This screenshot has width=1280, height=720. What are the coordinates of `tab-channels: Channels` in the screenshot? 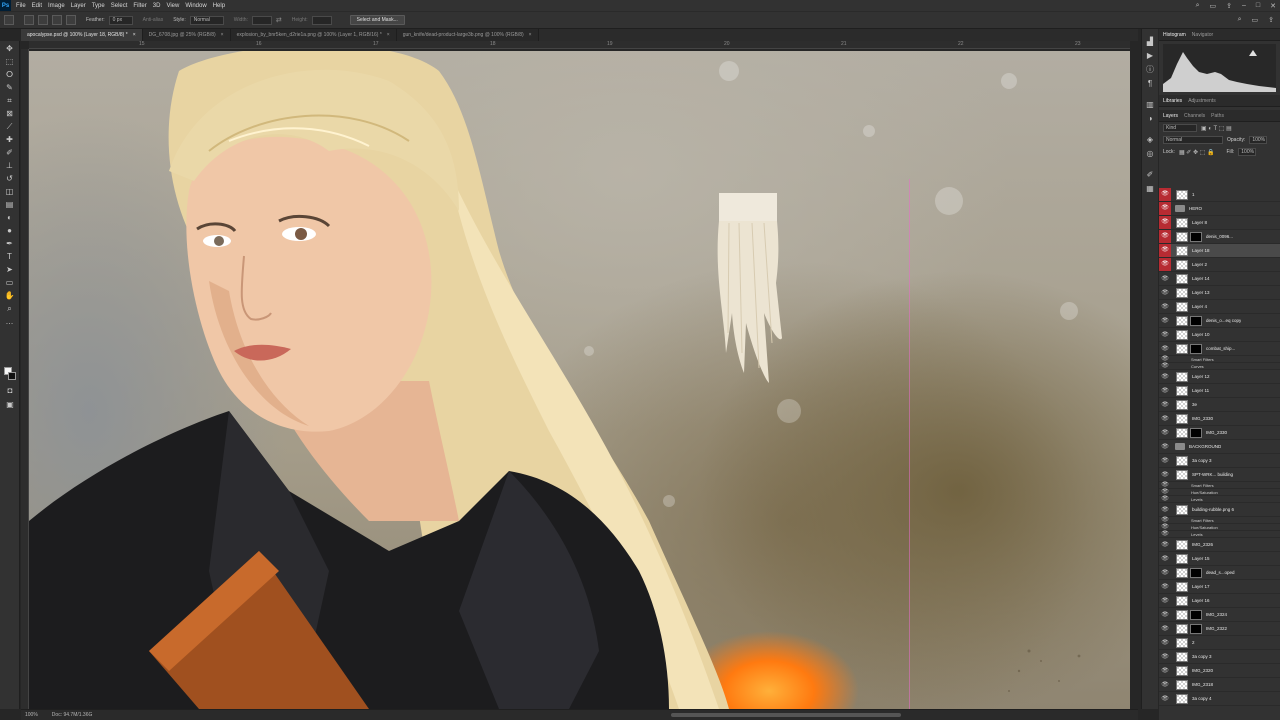 It's located at (1194, 116).